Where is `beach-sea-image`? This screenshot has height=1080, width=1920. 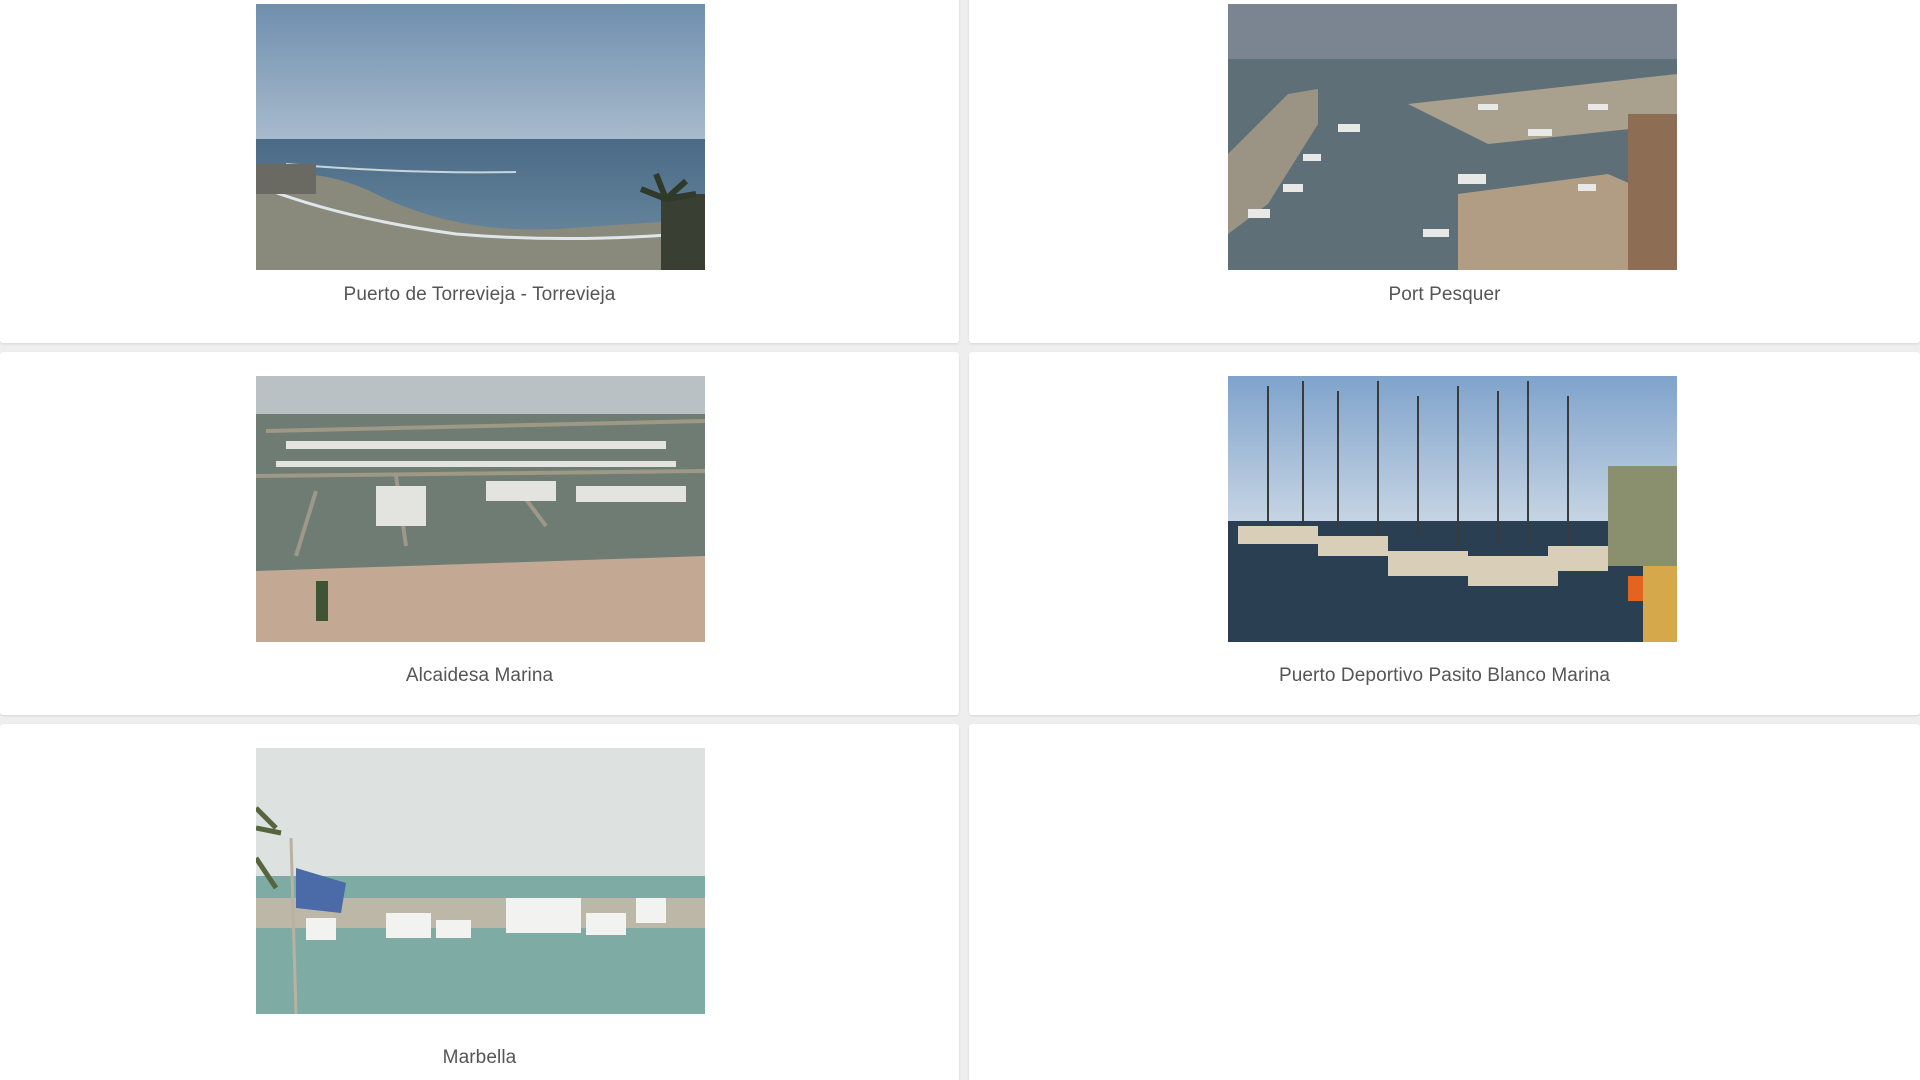
beach-sea-image is located at coordinates (480, 137).